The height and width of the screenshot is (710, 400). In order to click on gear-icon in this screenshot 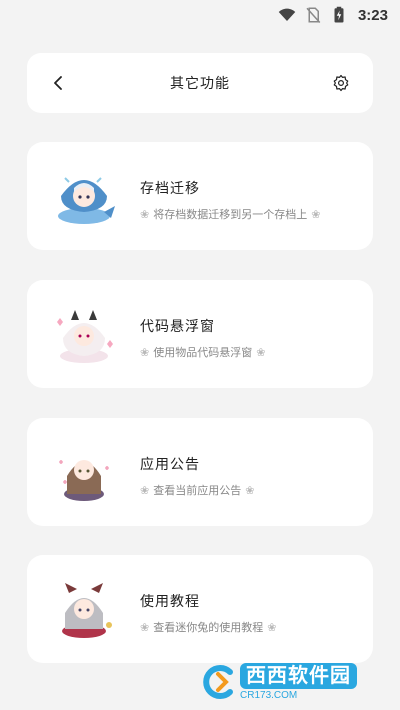, I will do `click(341, 83)`.